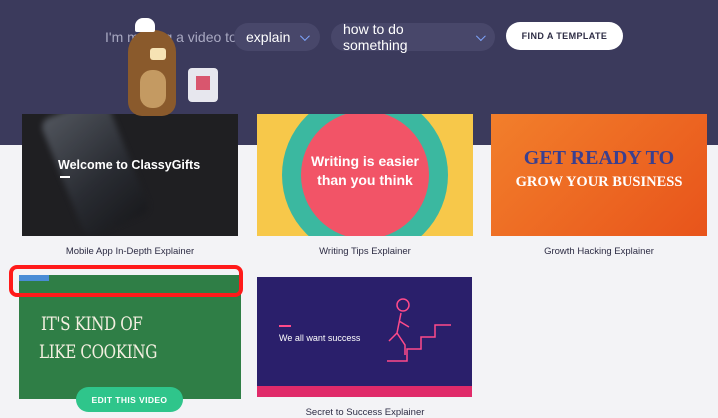 Image resolution: width=718 pixels, height=418 pixels. I want to click on template-card-mobile-app: Welcome to ClassyGifts, so click(130, 175).